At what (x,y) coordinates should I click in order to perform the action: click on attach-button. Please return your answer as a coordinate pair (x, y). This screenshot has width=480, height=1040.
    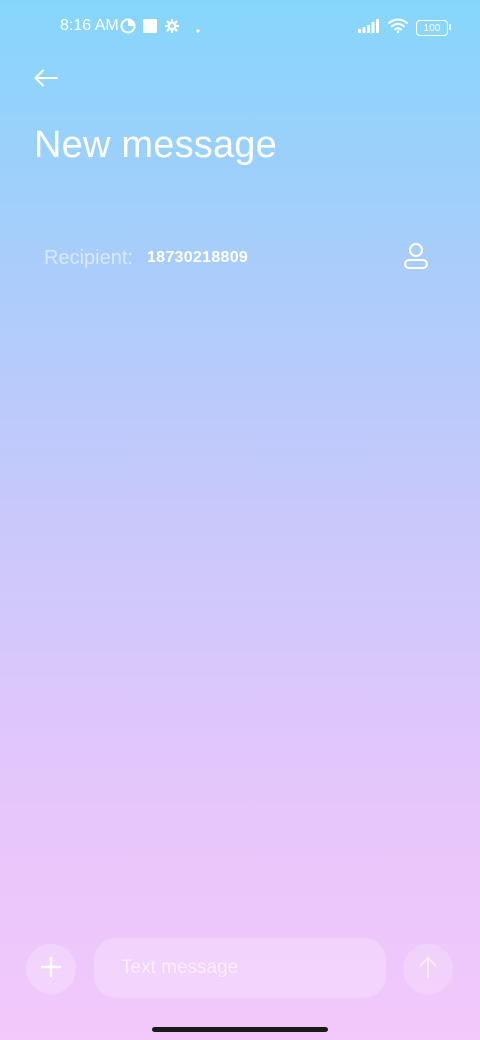
    Looking at the image, I should click on (51, 969).